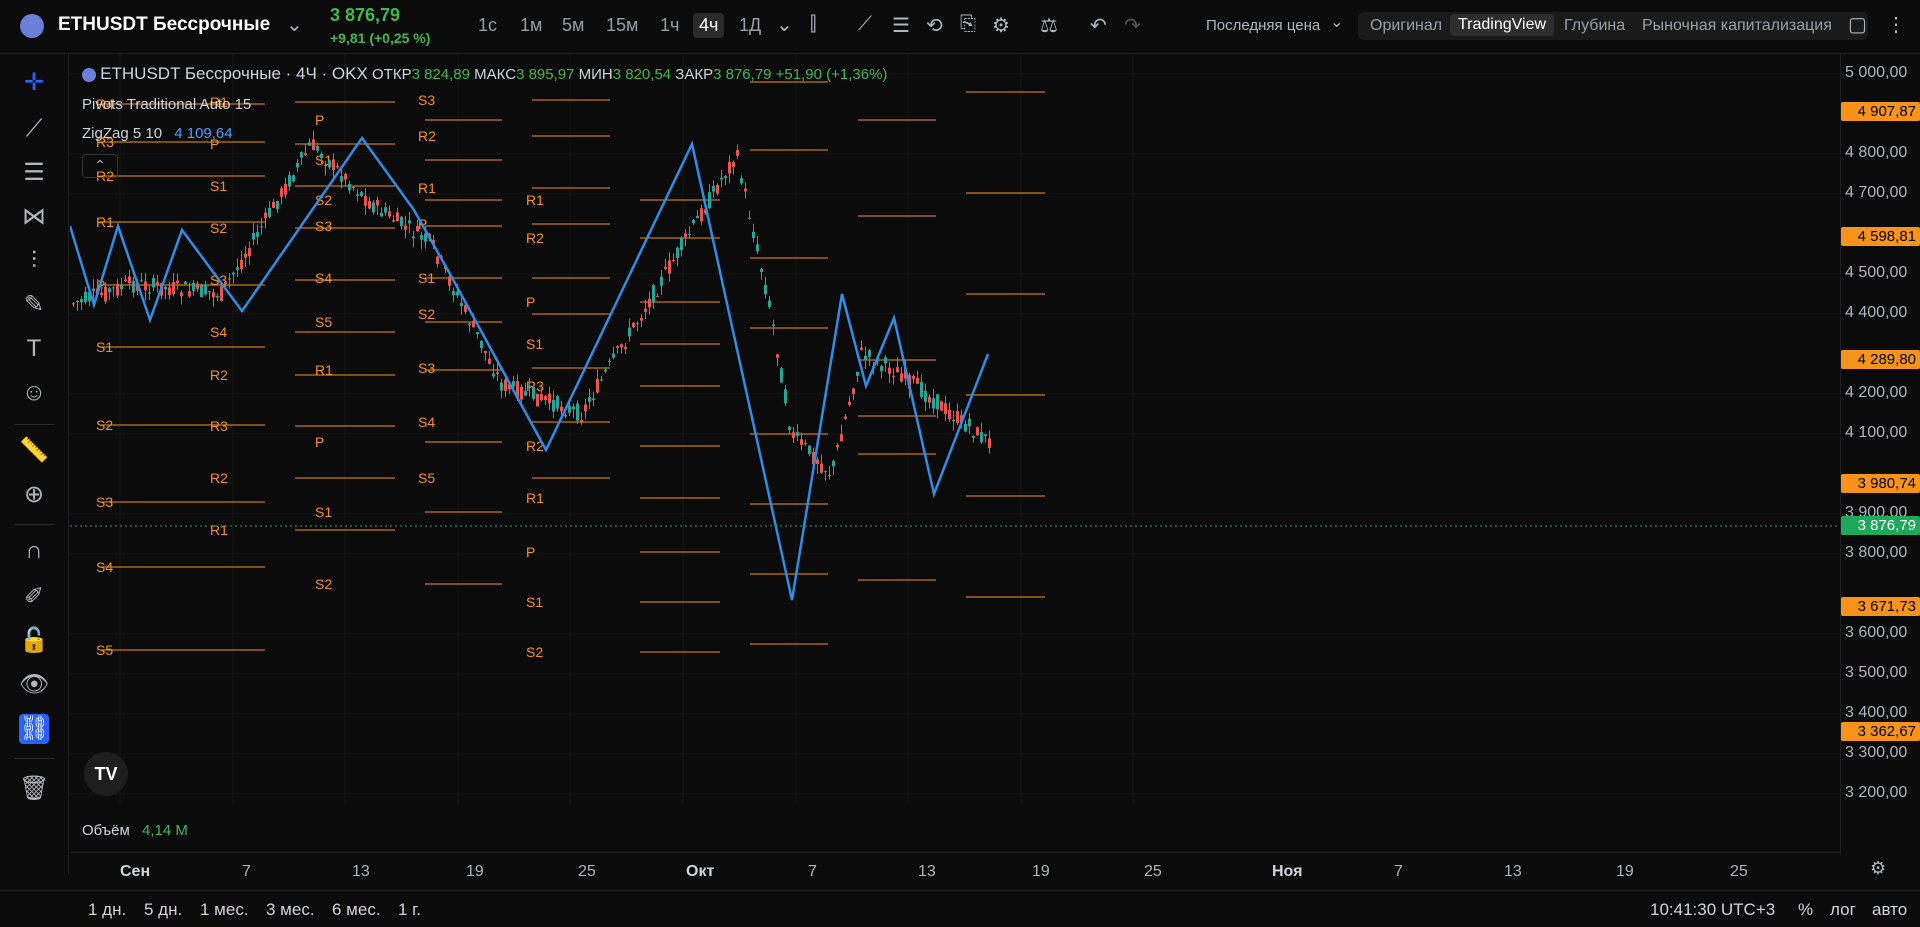 Image resolution: width=1920 pixels, height=927 pixels. I want to click on text-icon: T, so click(34, 349).